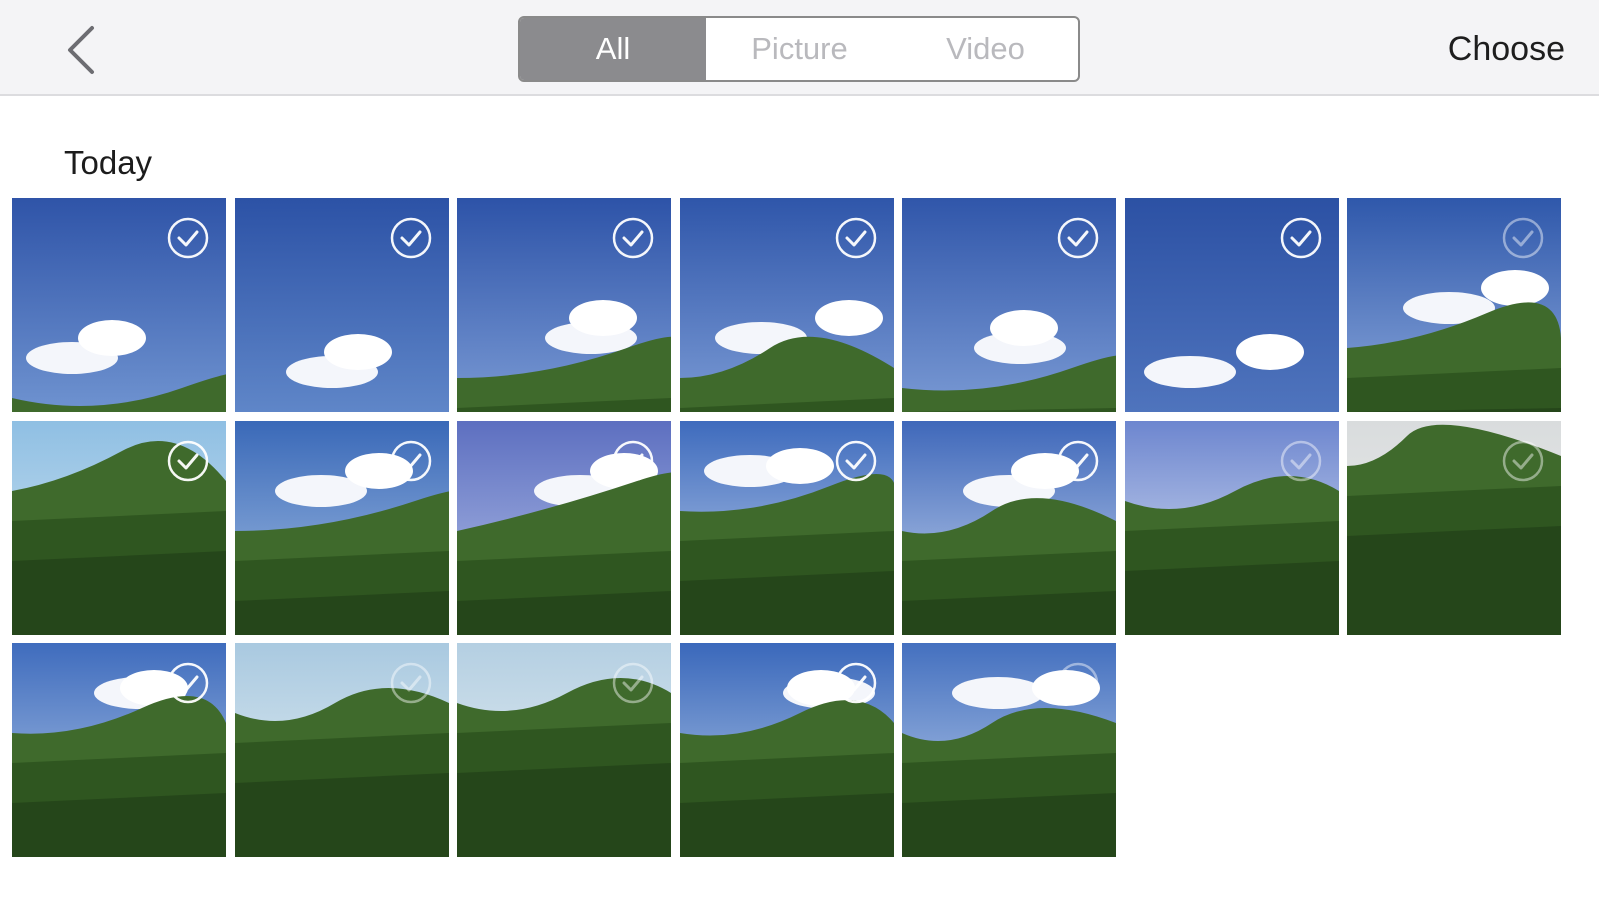 The width and height of the screenshot is (1599, 900). I want to click on back-button, so click(83, 50).